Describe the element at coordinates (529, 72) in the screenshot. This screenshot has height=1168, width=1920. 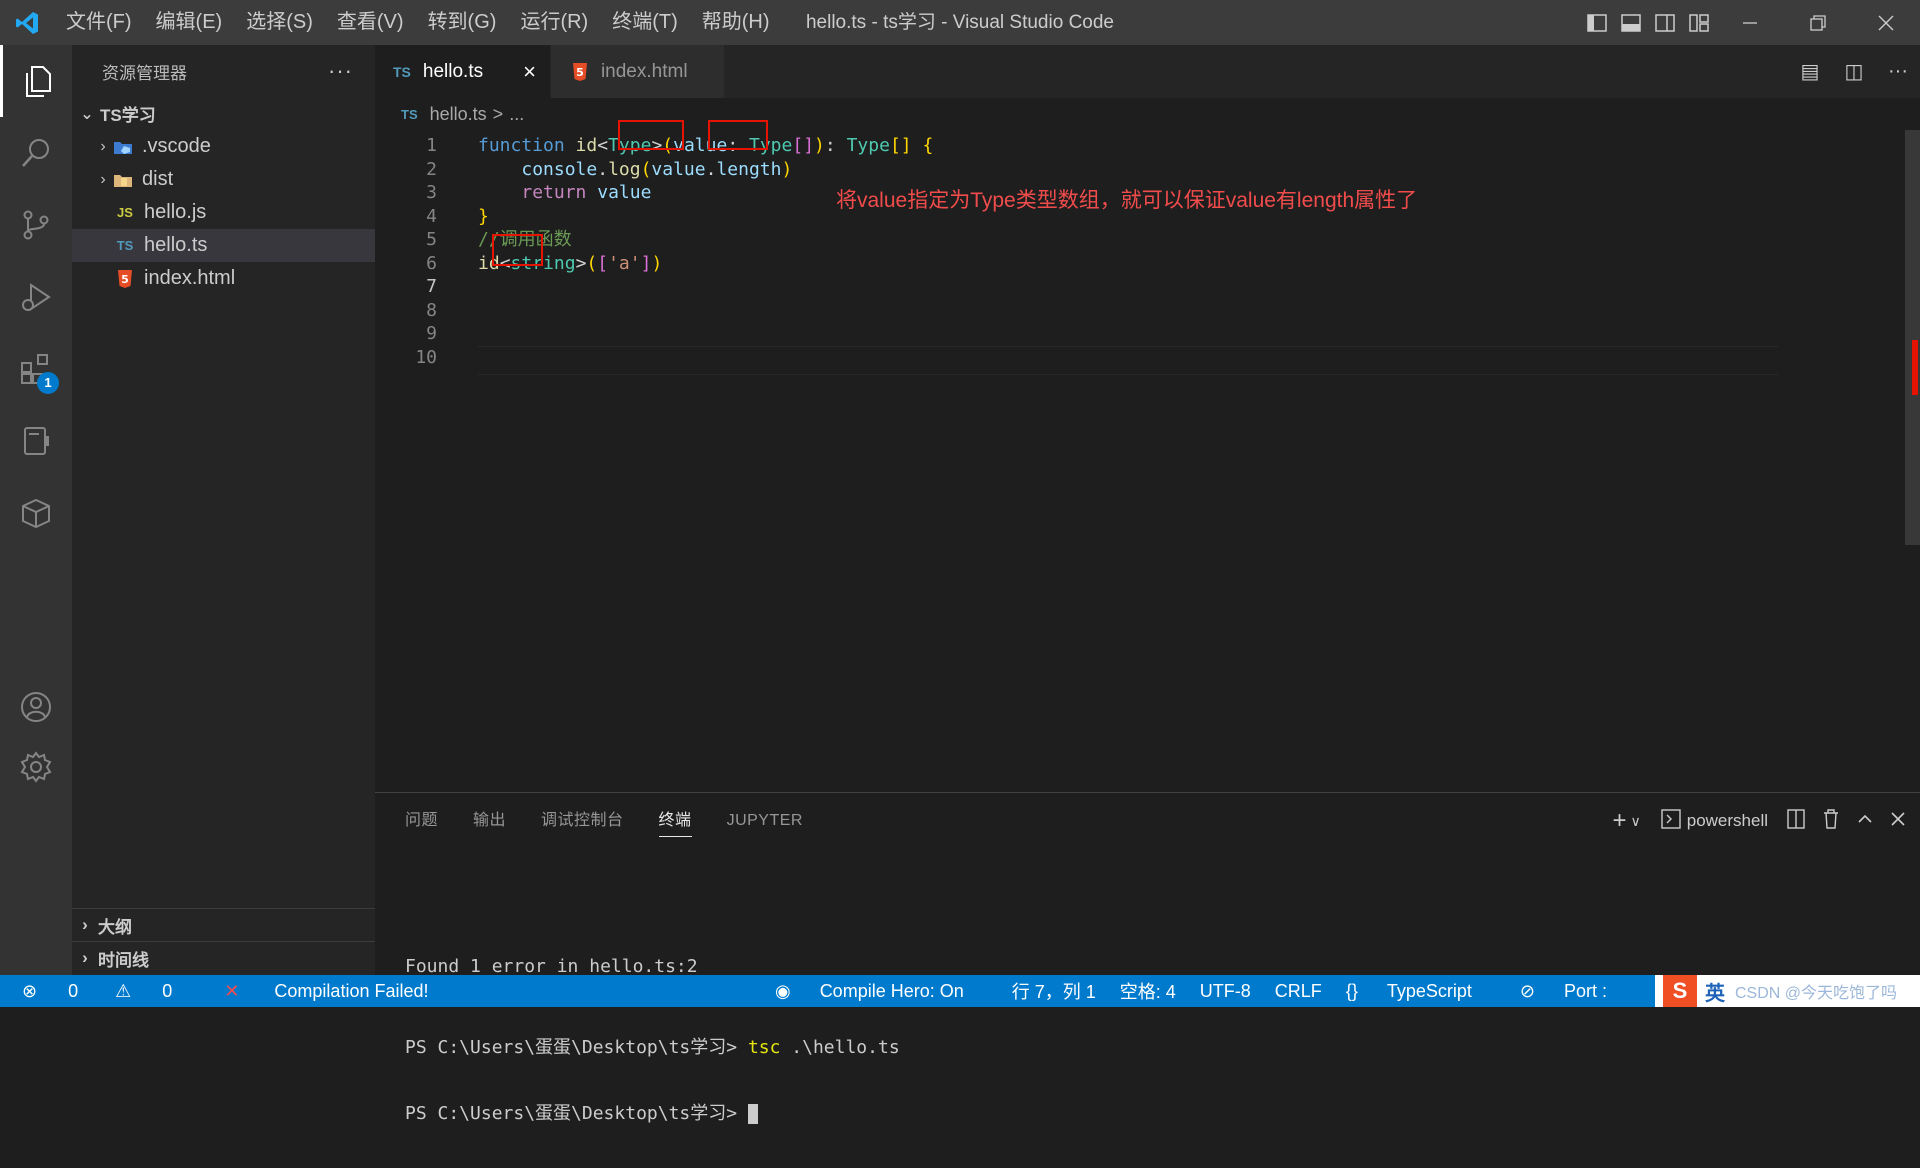
I see `close-tab-icon: ×` at that location.